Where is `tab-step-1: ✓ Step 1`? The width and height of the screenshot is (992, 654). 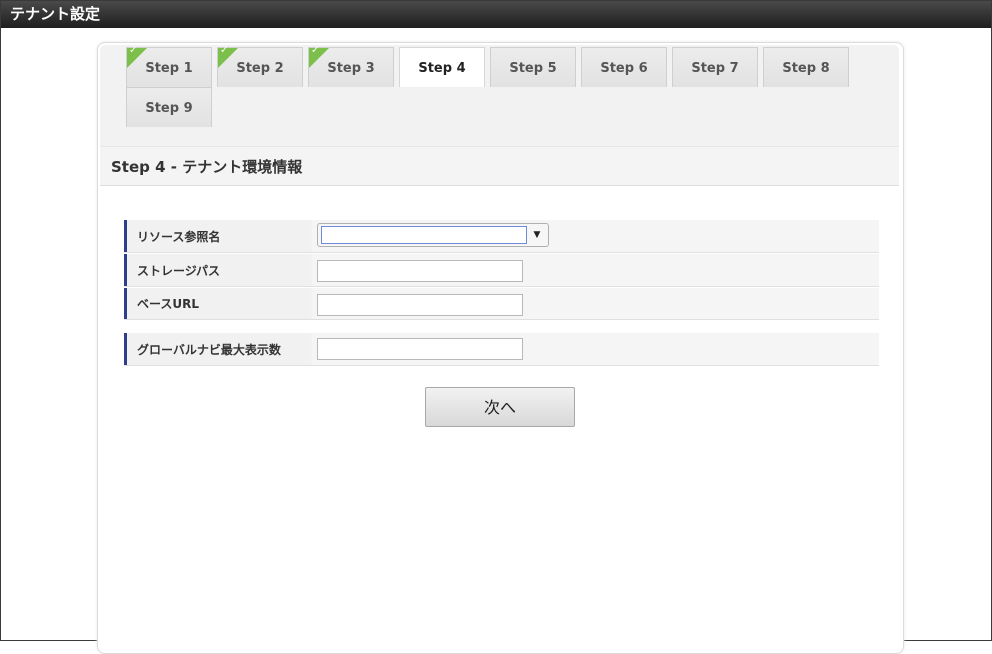
tab-step-1: ✓ Step 1 is located at coordinates (169, 66).